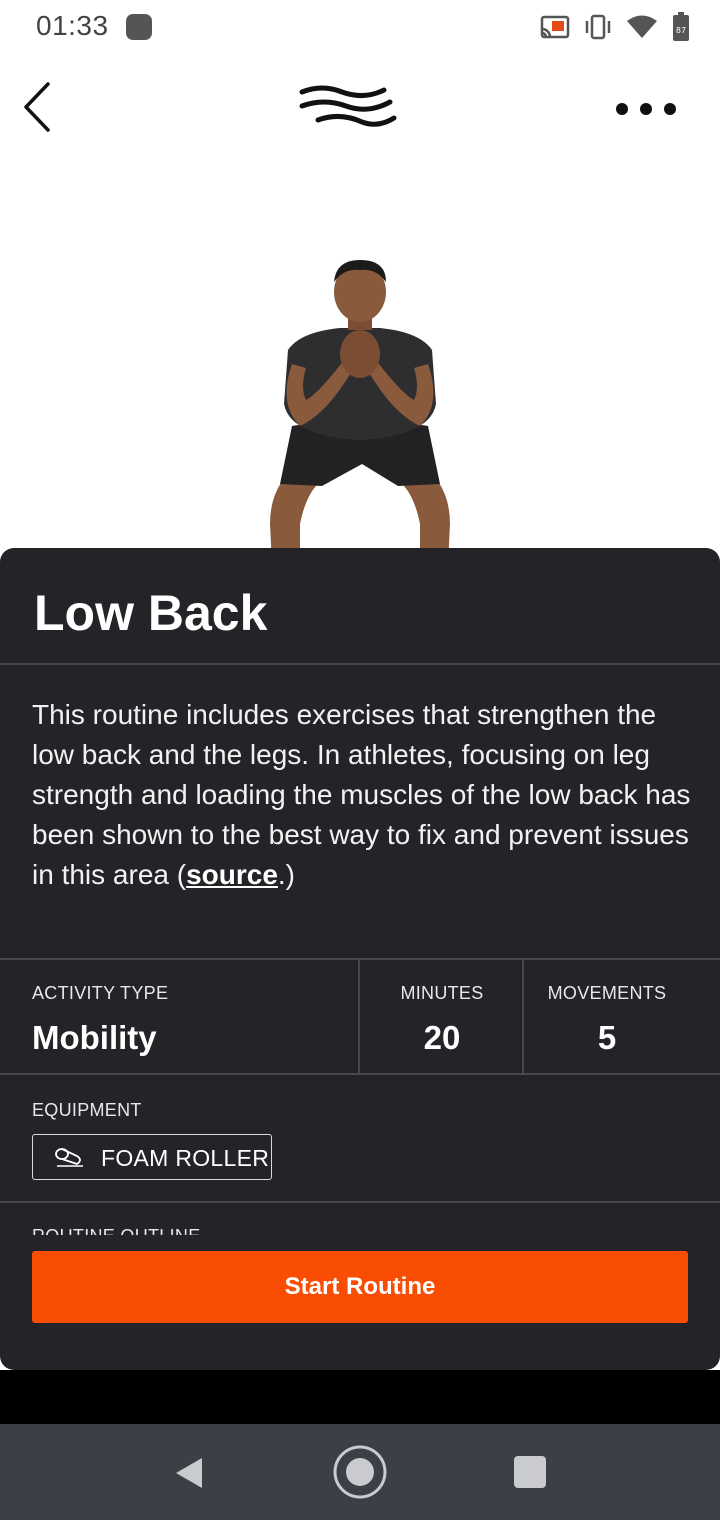 The height and width of the screenshot is (1520, 720). I want to click on more-horizontal-icon, so click(622, 109).